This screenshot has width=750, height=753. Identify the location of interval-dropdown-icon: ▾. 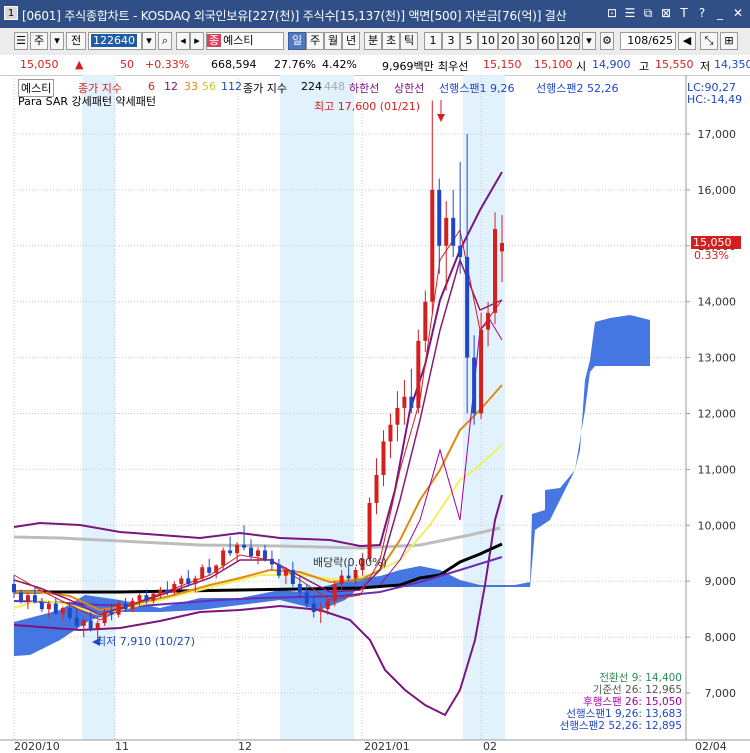
(589, 41).